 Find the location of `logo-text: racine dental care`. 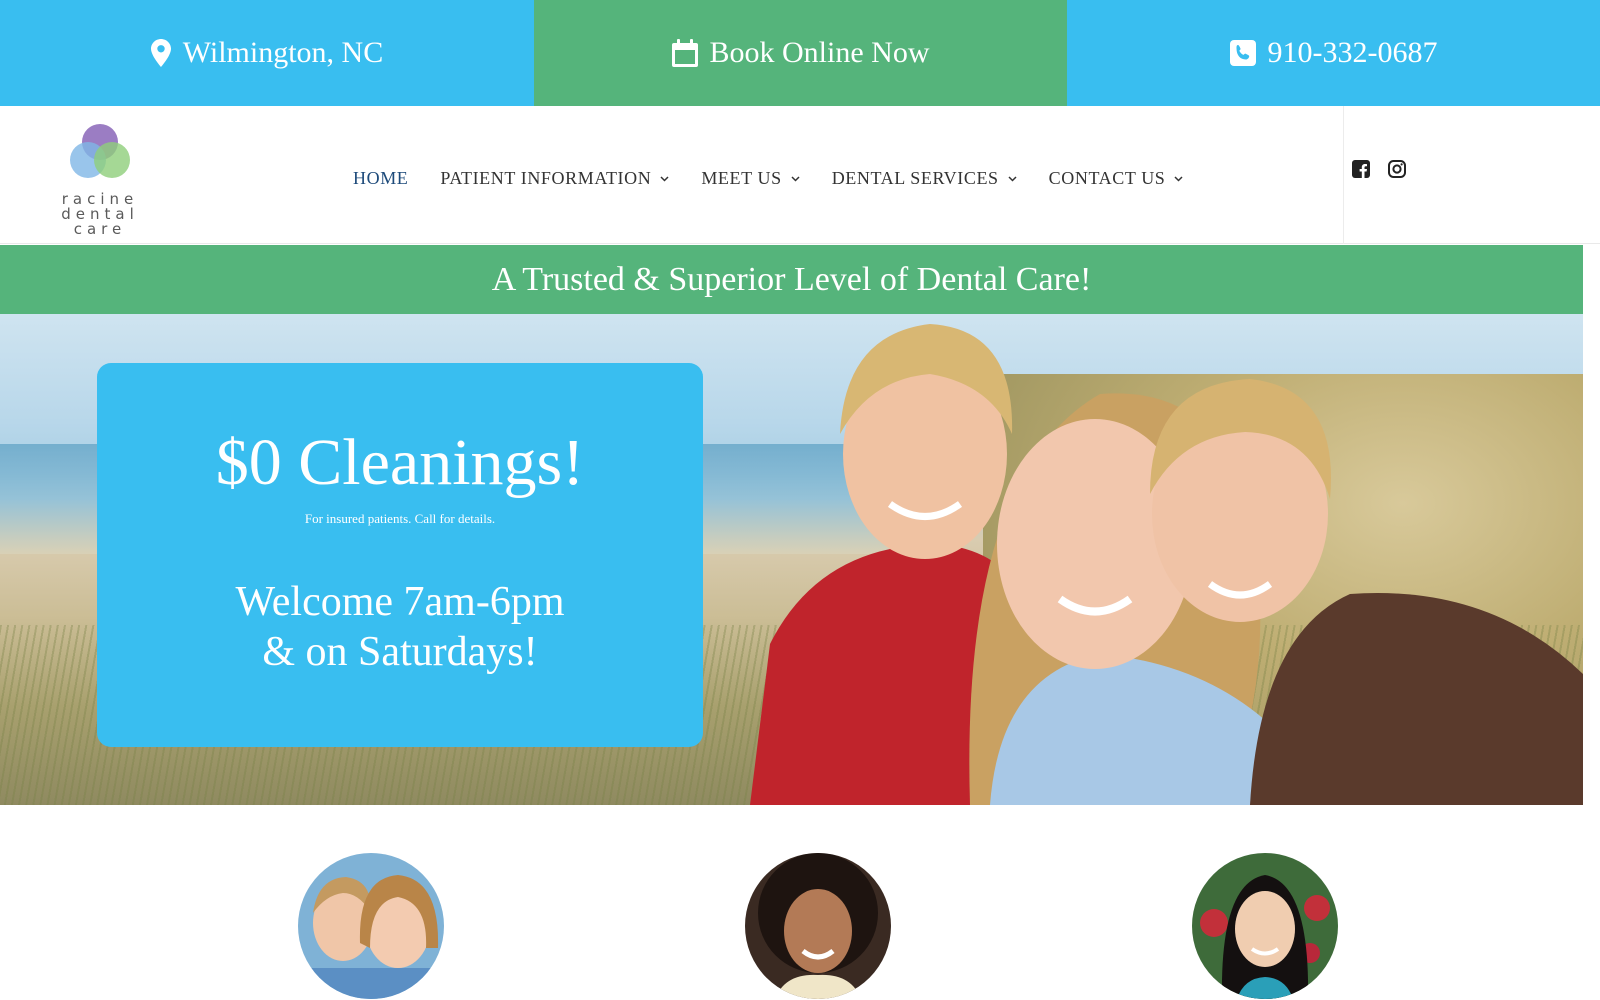

logo-text: racine dental care is located at coordinates (100, 214).